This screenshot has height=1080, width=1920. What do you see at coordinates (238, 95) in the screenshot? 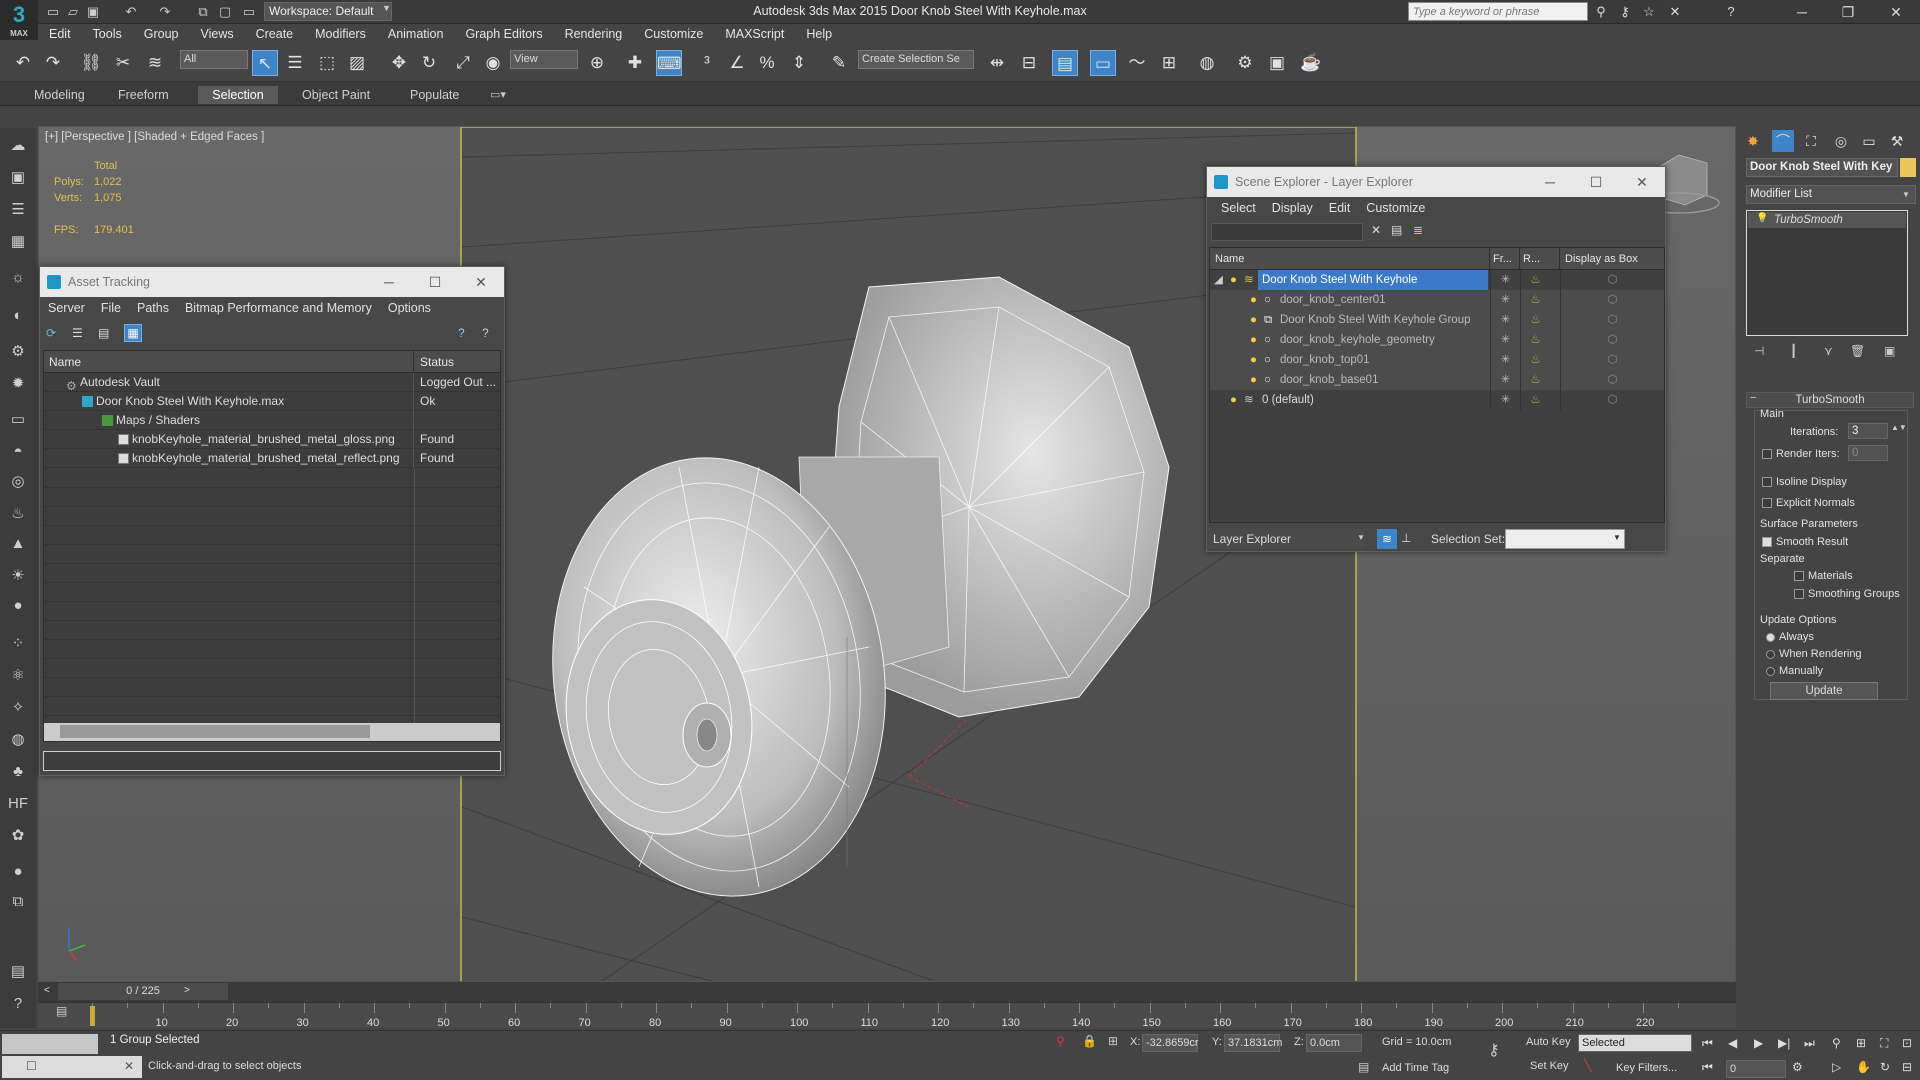
I see `tab-selection: Selection` at bounding box center [238, 95].